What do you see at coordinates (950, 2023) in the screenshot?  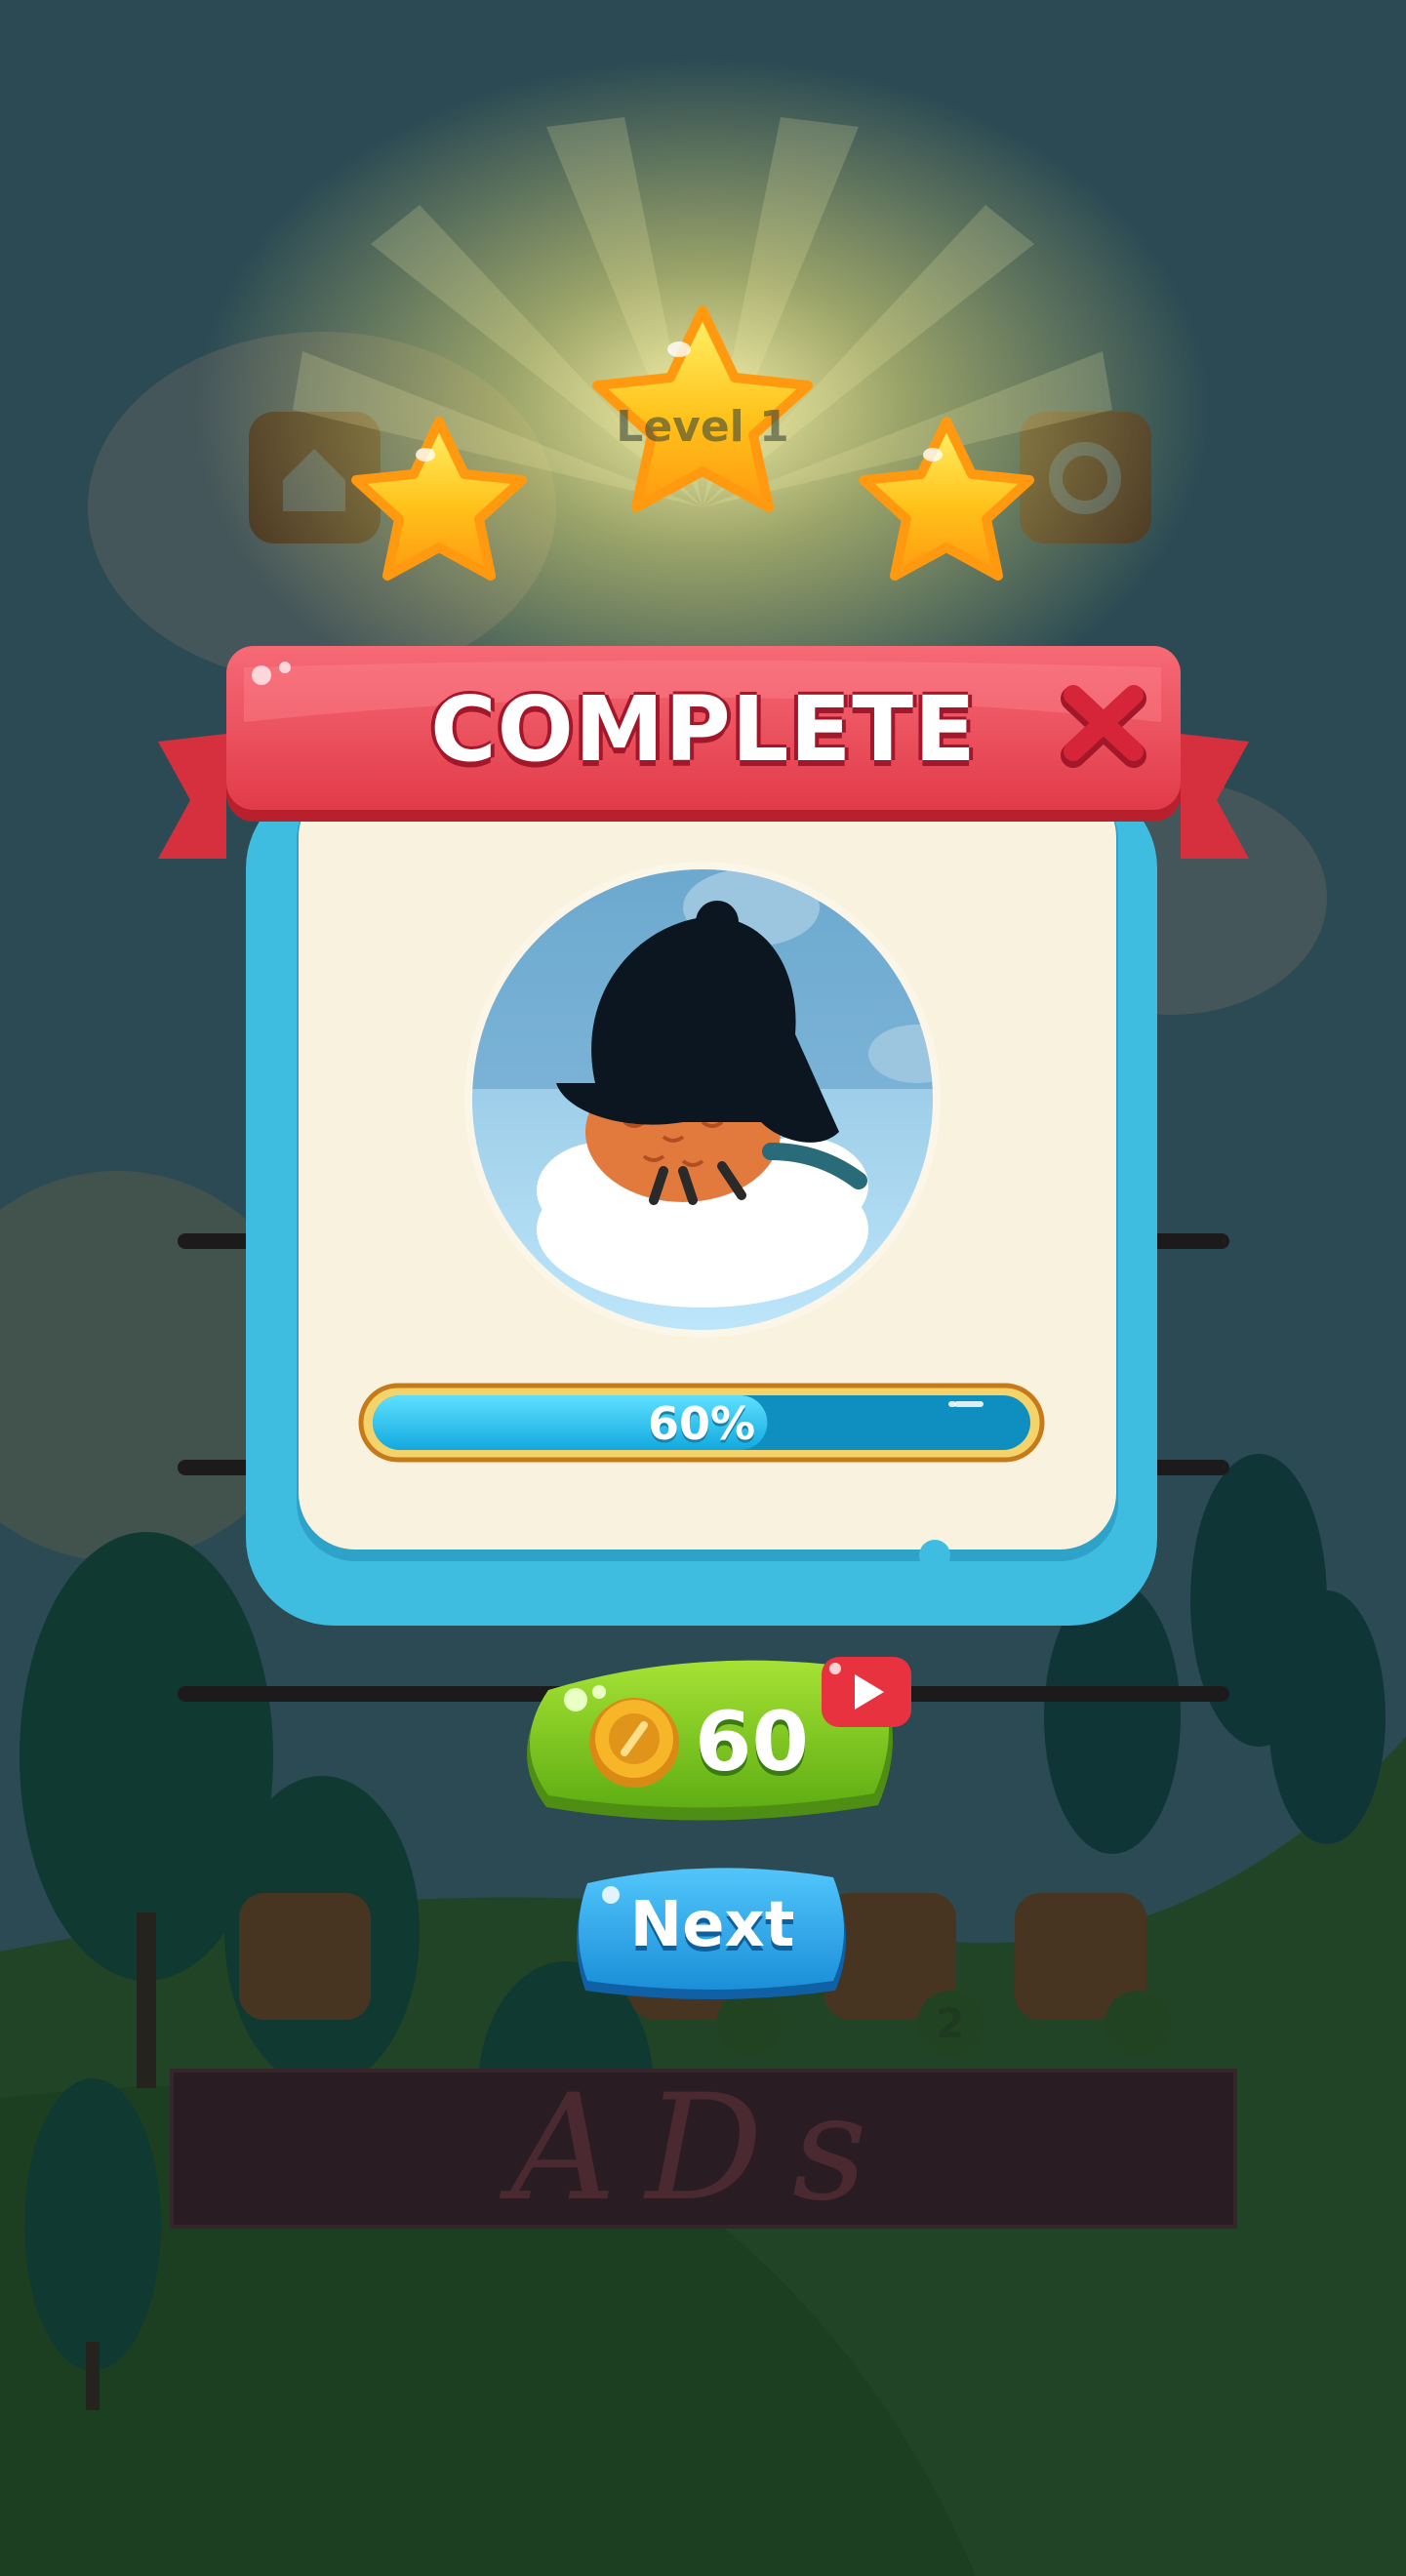 I see `undo-count-badge: 2` at bounding box center [950, 2023].